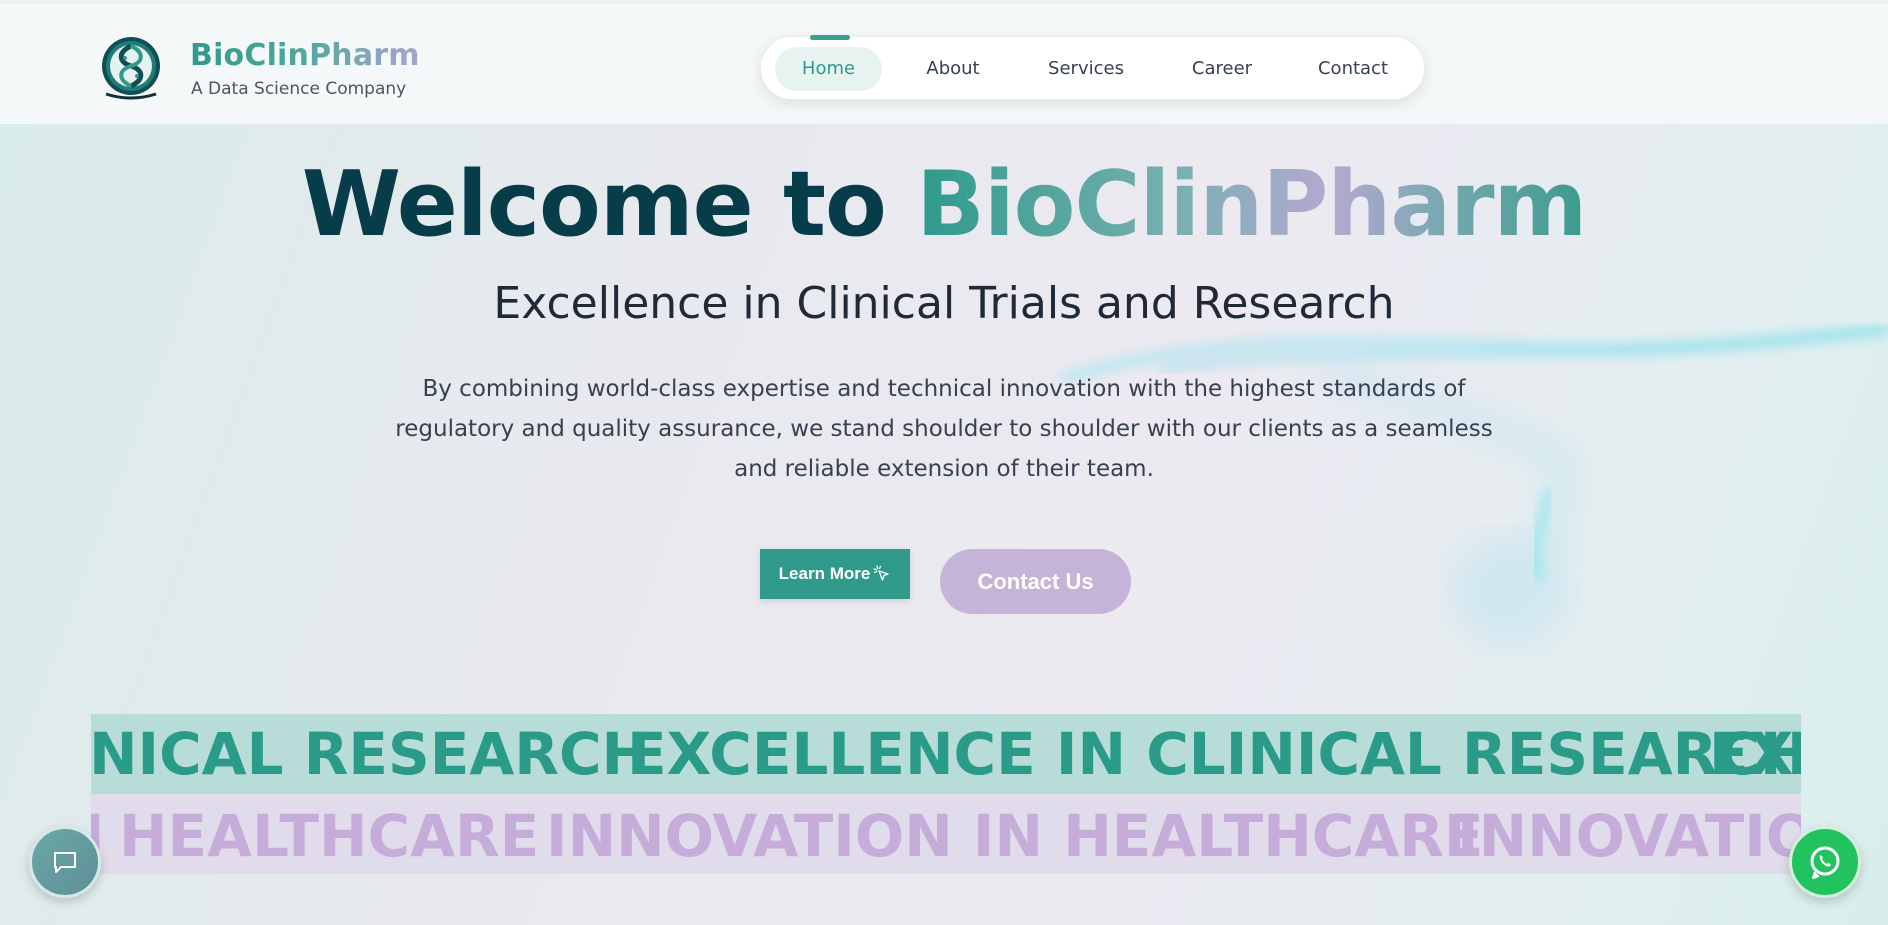 The image size is (1888, 925). What do you see at coordinates (828, 69) in the screenshot?
I see `nav-item-home: Home` at bounding box center [828, 69].